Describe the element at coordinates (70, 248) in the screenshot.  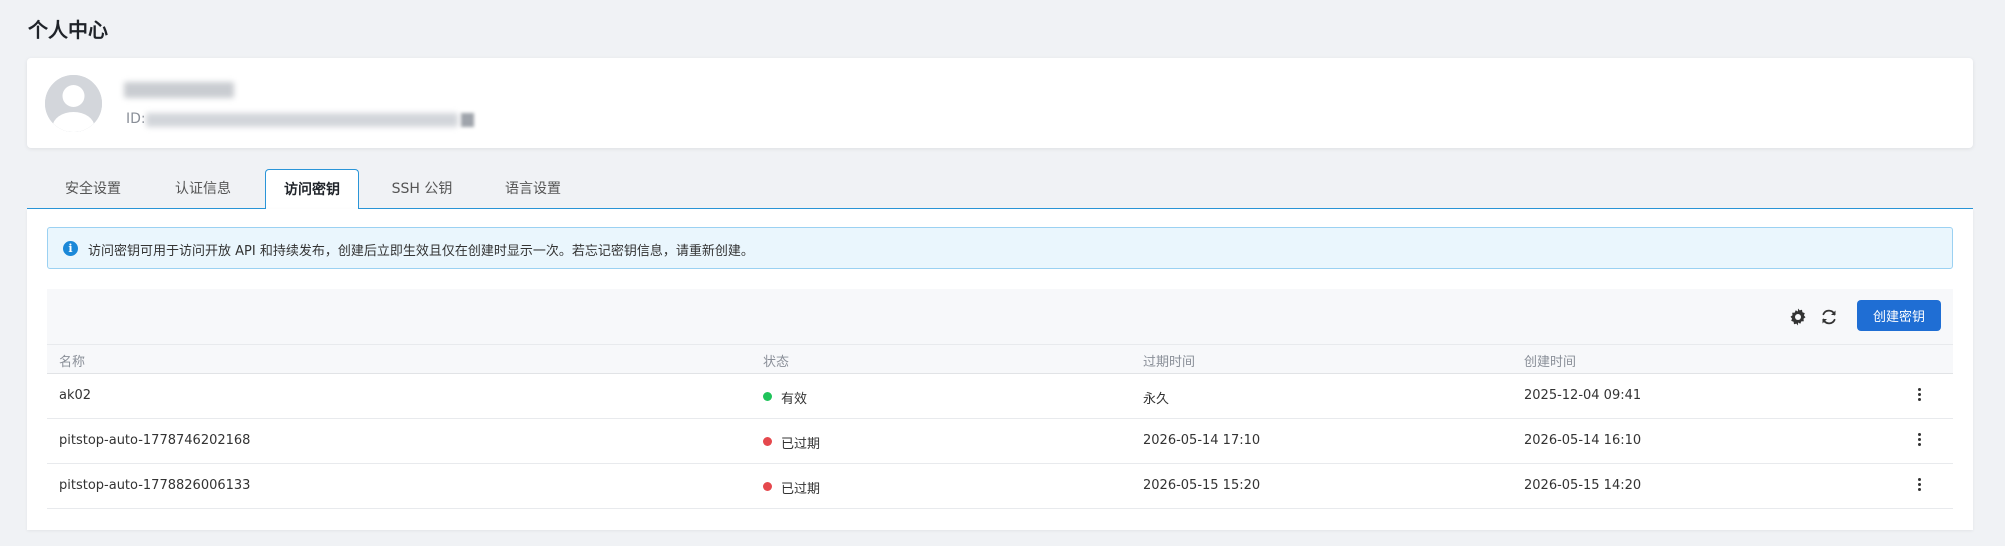
I see `info-icon: i` at that location.